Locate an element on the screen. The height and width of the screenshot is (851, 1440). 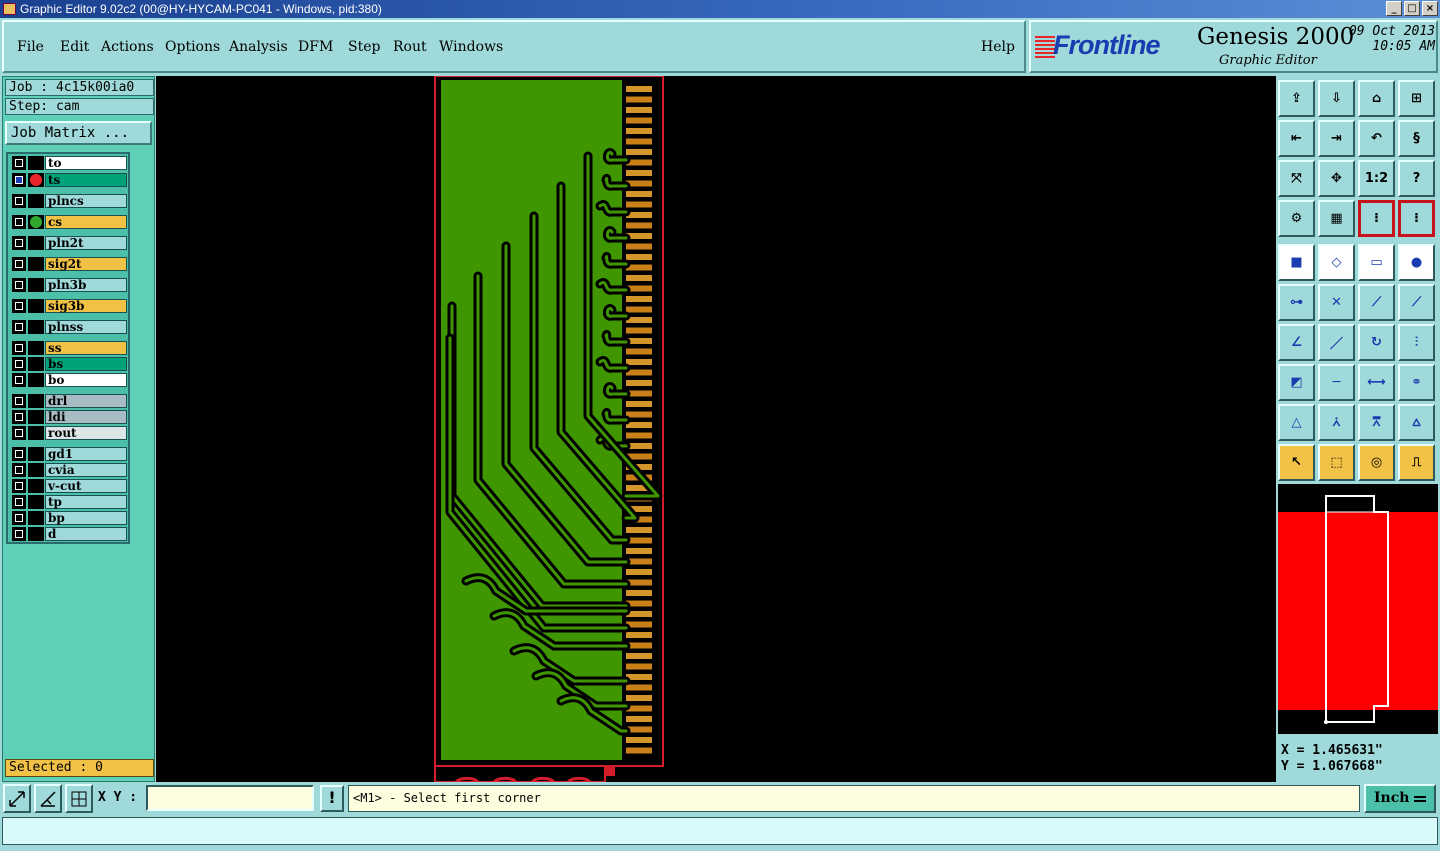
zoom-ratio-button: 1:2 is located at coordinates (1376, 178).